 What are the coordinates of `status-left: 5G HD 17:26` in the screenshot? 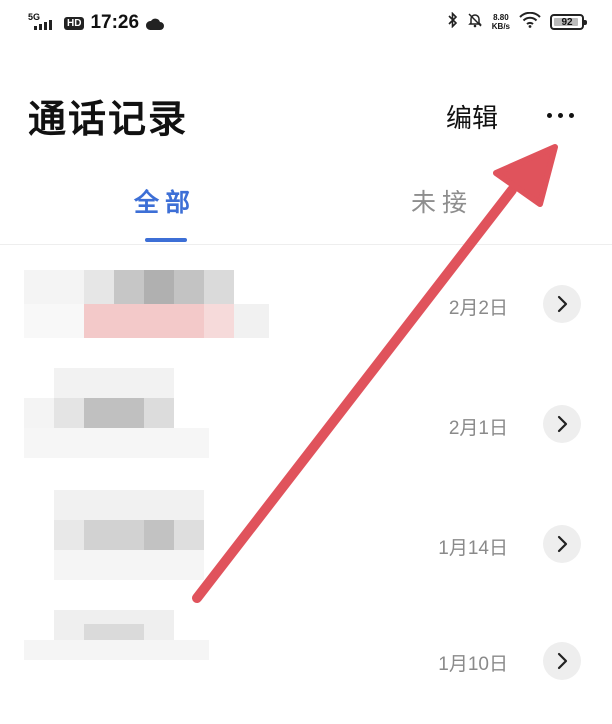 It's located at (96, 23).